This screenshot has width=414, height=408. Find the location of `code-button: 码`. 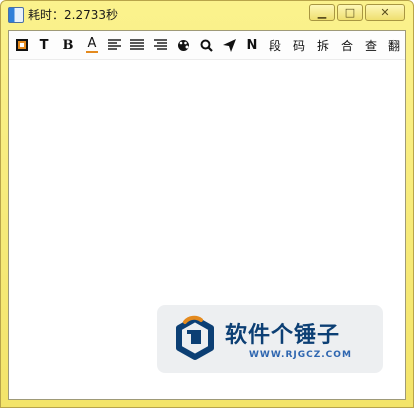

code-button: 码 is located at coordinates (299, 45).